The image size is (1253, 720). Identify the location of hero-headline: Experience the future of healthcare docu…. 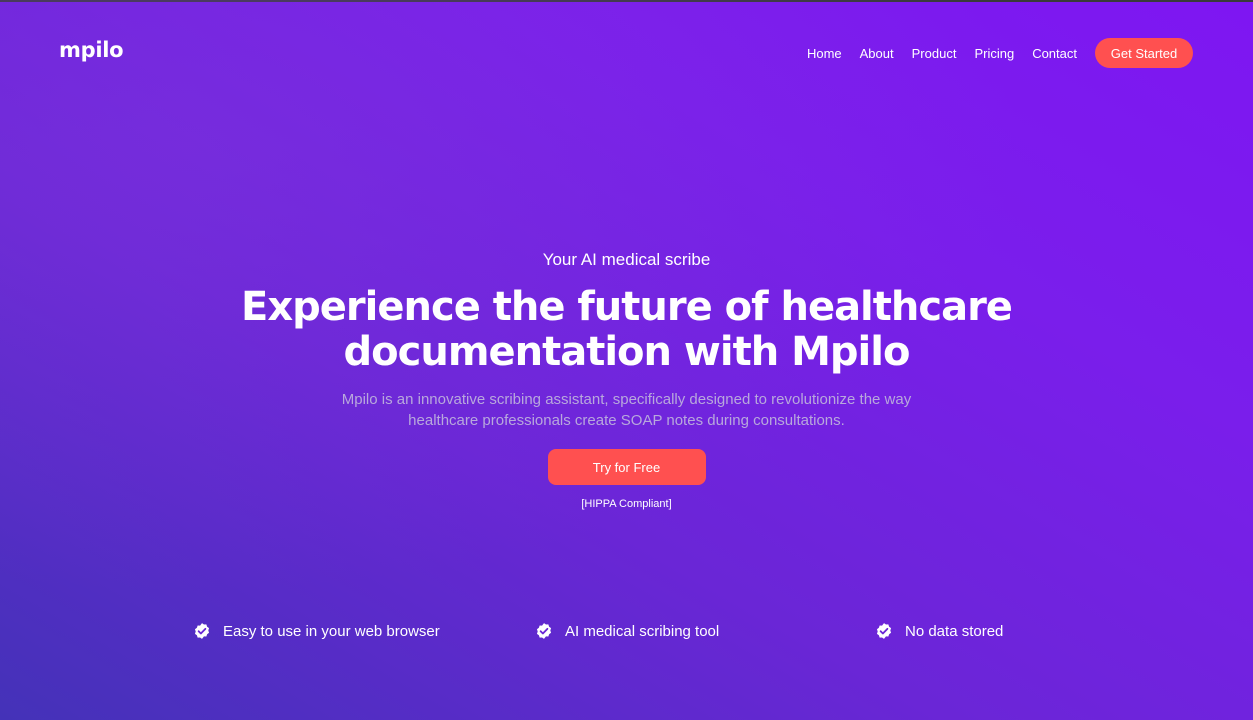
(627, 329).